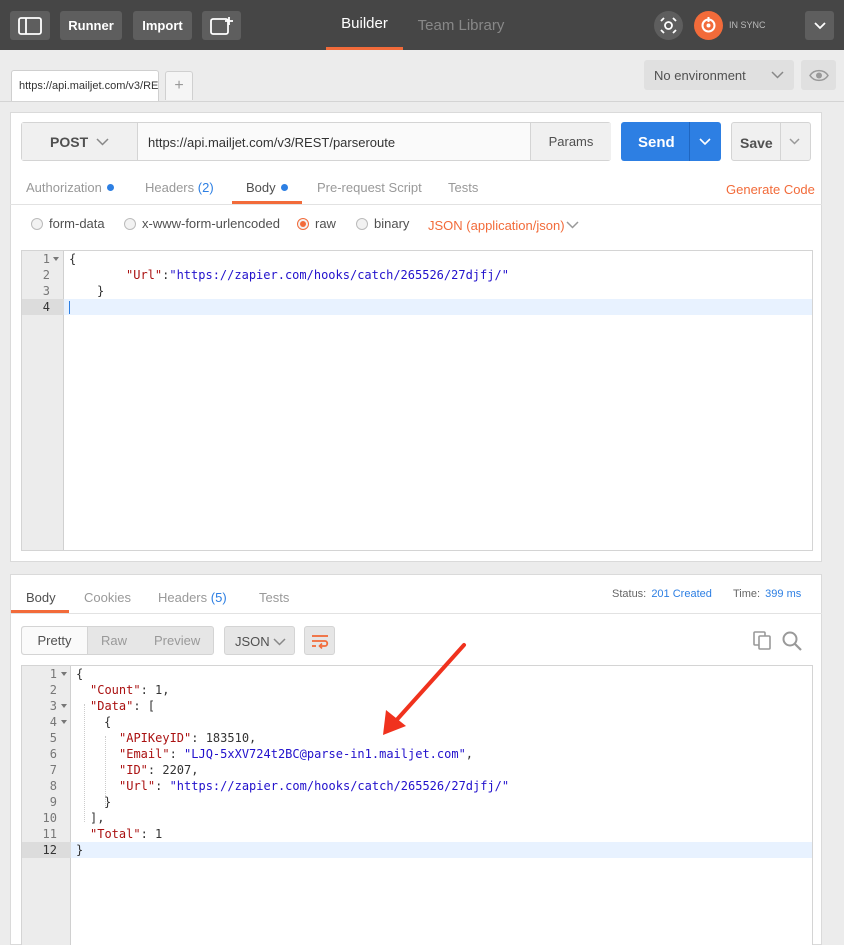  I want to click on json-key: "Total", so click(115, 834).